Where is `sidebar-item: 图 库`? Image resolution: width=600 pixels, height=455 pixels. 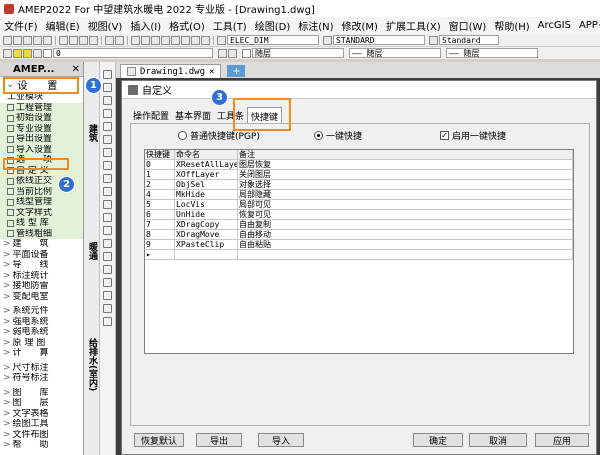 sidebar-item: 图 库 is located at coordinates (41, 393).